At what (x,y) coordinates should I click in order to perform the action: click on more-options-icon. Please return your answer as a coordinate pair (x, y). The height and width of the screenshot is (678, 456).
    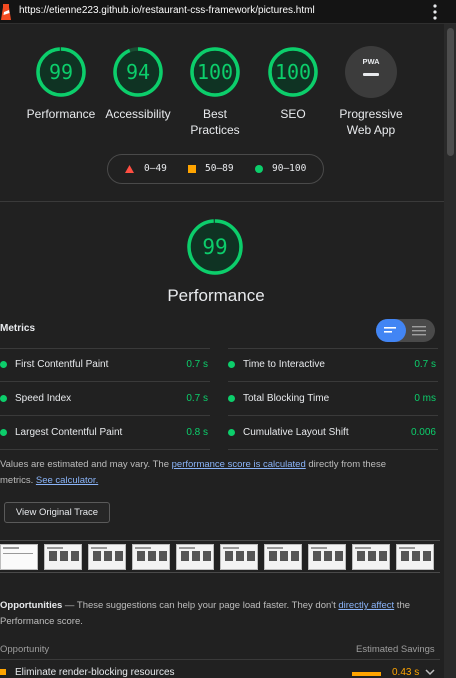
    Looking at the image, I should click on (435, 12).